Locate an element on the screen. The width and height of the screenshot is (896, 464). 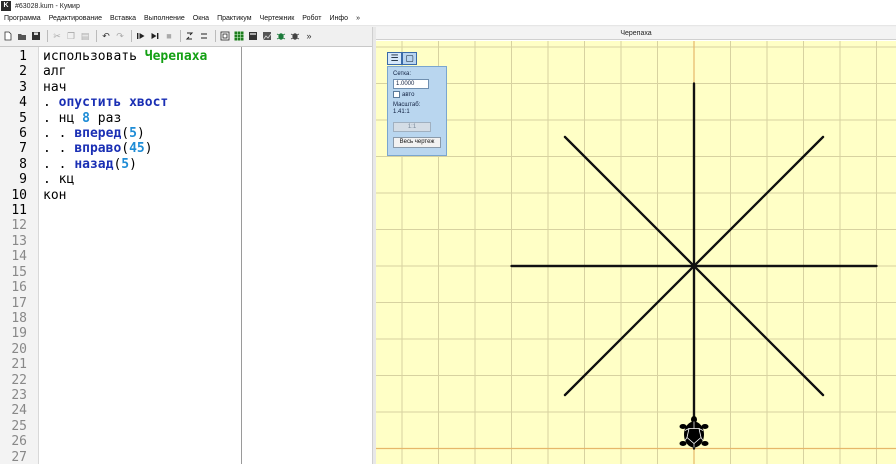
code-token: вперед is located at coordinates (98, 133).